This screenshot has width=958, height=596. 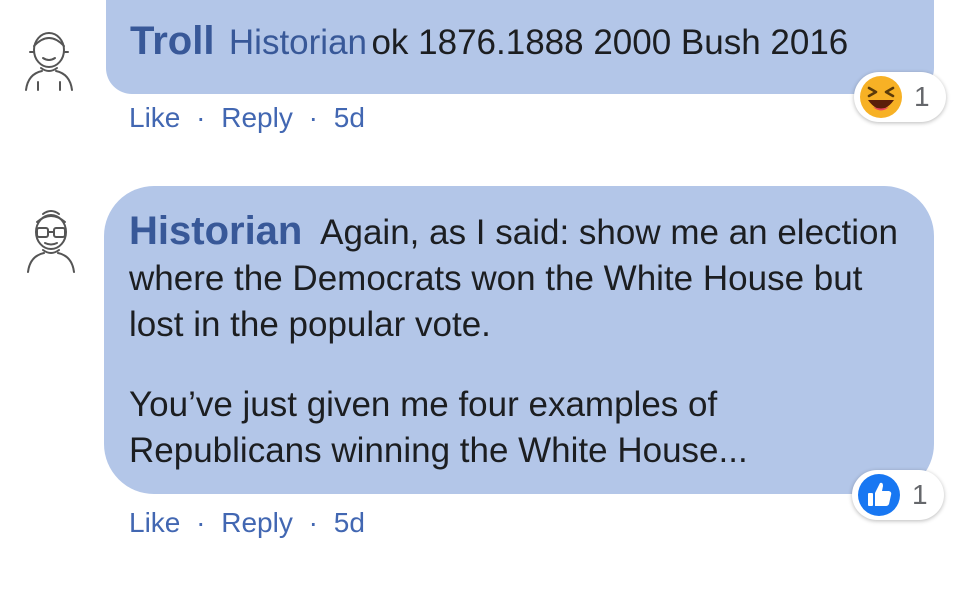 I want to click on comment-author: Troll, so click(x=172, y=41).